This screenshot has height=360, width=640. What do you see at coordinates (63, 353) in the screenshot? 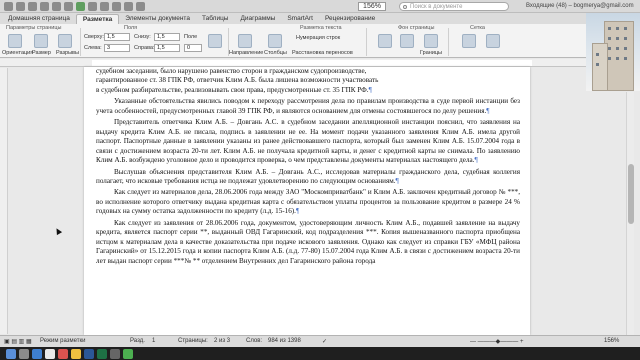
I see `calendar-icon` at bounding box center [63, 353].